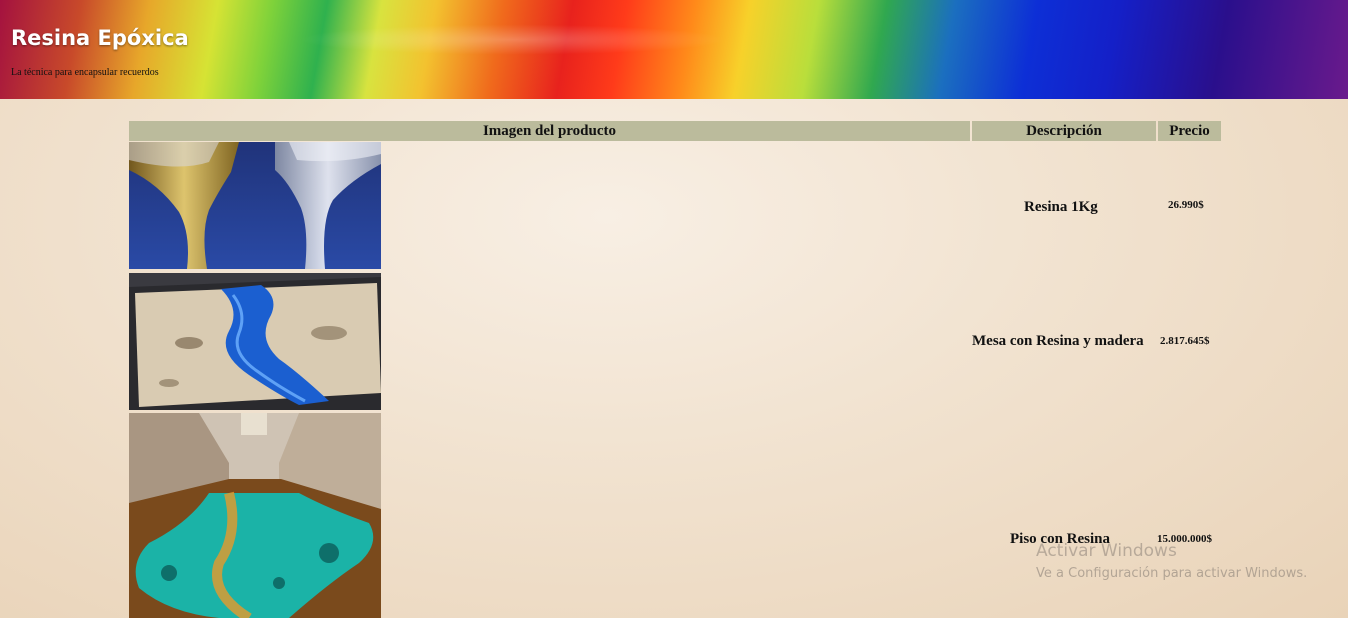 This screenshot has height=618, width=1348. What do you see at coordinates (100, 38) in the screenshot?
I see `site-title: Resina Epóxica` at bounding box center [100, 38].